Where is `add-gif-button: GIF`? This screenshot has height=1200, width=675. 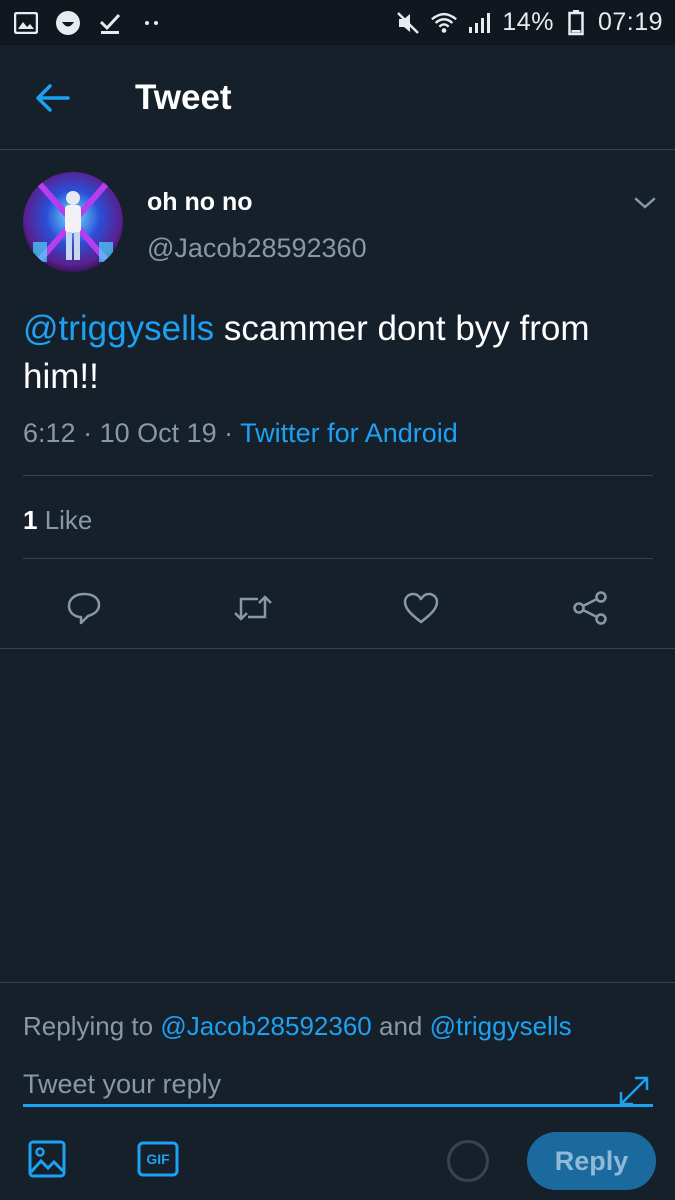
add-gif-button: GIF is located at coordinates (158, 1159).